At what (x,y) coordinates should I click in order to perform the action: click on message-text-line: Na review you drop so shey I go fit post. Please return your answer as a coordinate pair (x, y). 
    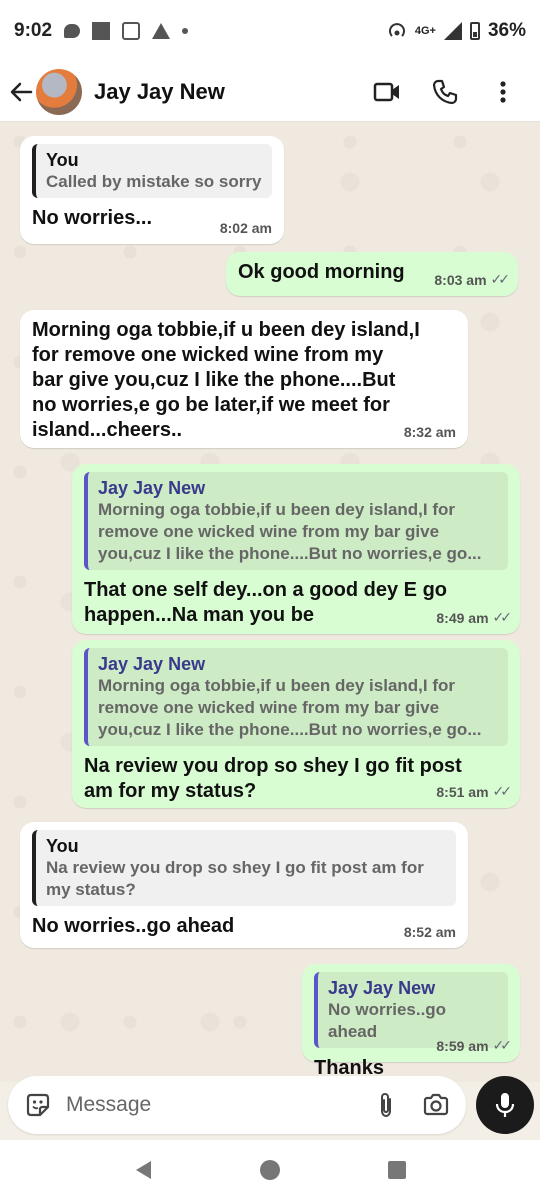
    Looking at the image, I should click on (273, 766).